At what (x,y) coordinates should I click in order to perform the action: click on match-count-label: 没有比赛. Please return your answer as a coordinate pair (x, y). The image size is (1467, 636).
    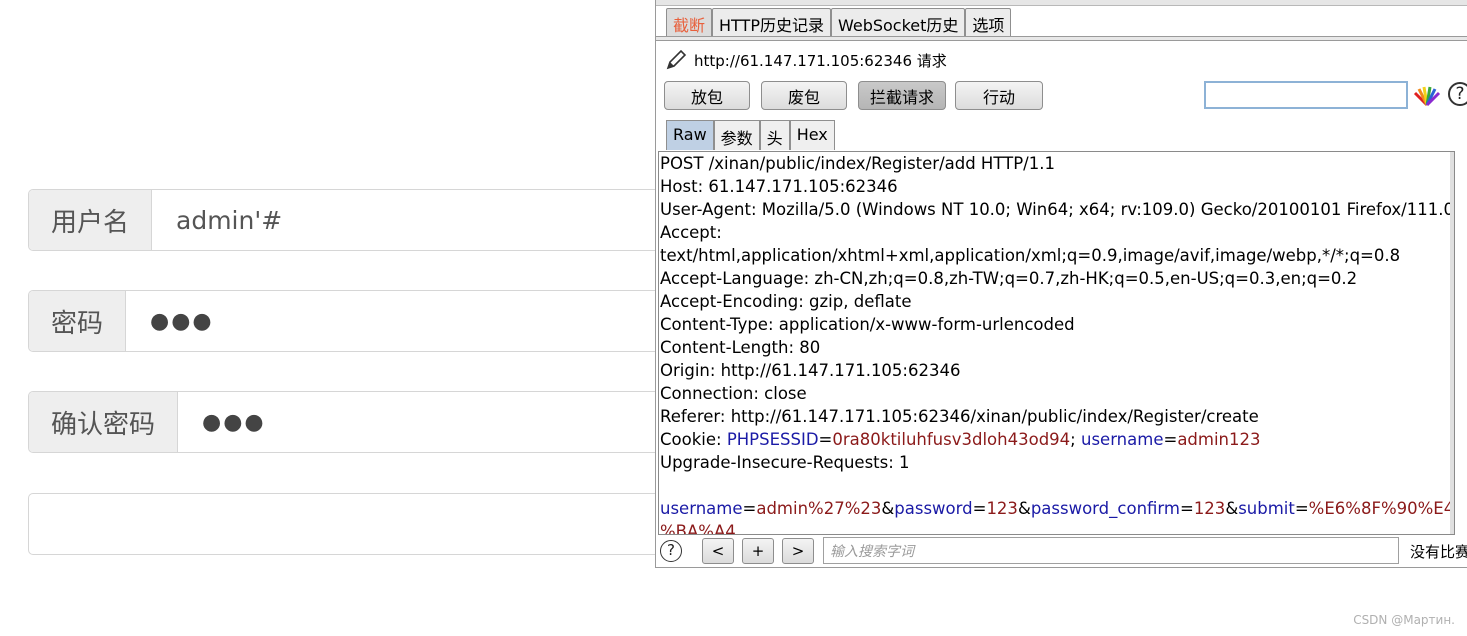
    Looking at the image, I should click on (1438, 552).